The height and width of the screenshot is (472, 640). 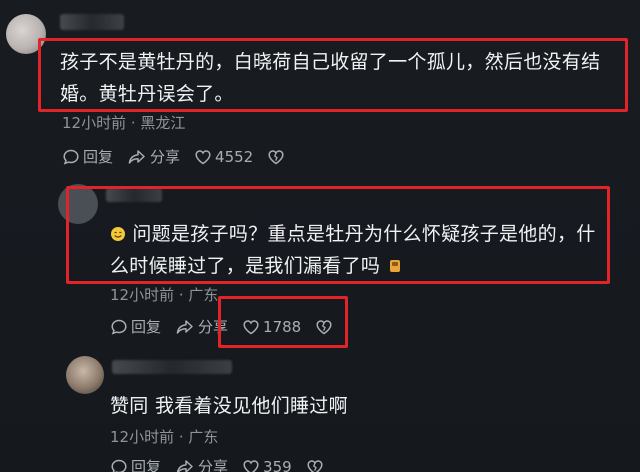 What do you see at coordinates (330, 62) in the screenshot?
I see `comment-line: 孩子不是黄牡丹的，白晓荷自己收留了一个孤儿，然后也没有结` at bounding box center [330, 62].